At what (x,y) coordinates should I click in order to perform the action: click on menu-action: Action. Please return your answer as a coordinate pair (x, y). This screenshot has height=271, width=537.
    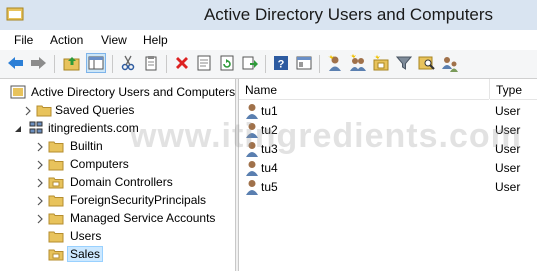
    Looking at the image, I should click on (66, 40).